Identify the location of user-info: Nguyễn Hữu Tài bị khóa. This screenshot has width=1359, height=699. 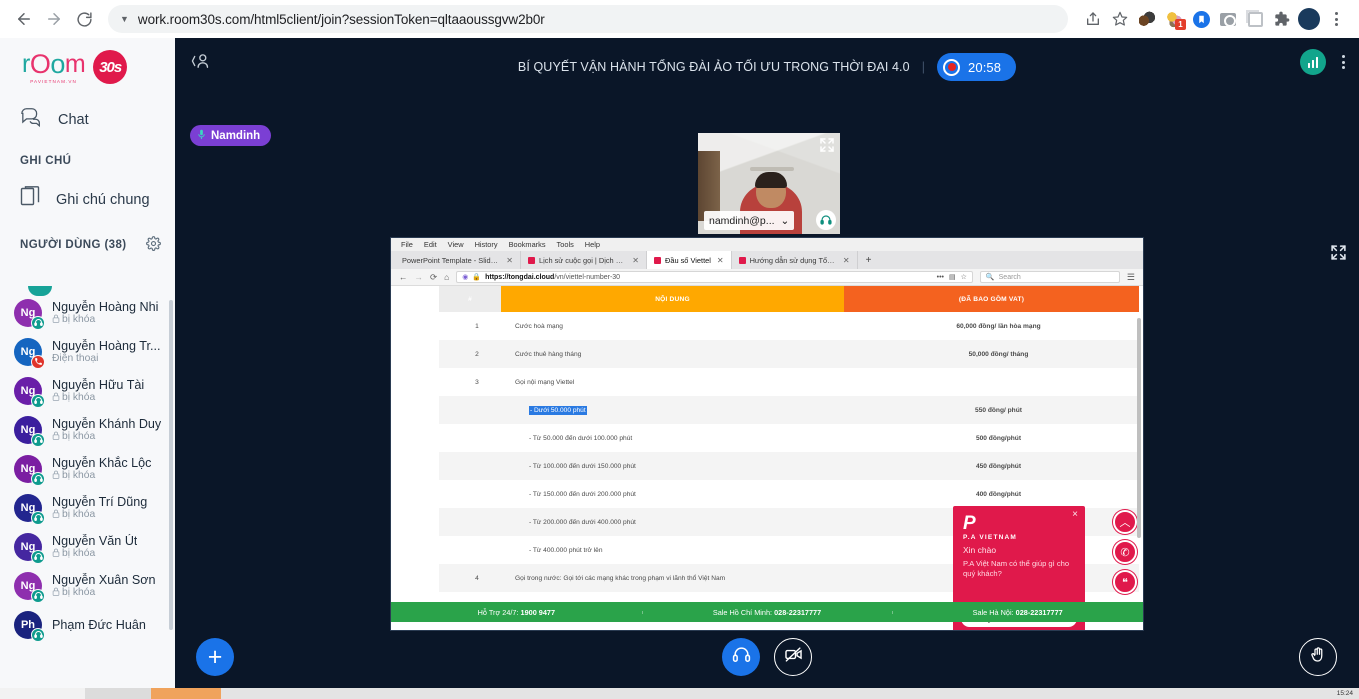
(98, 391).